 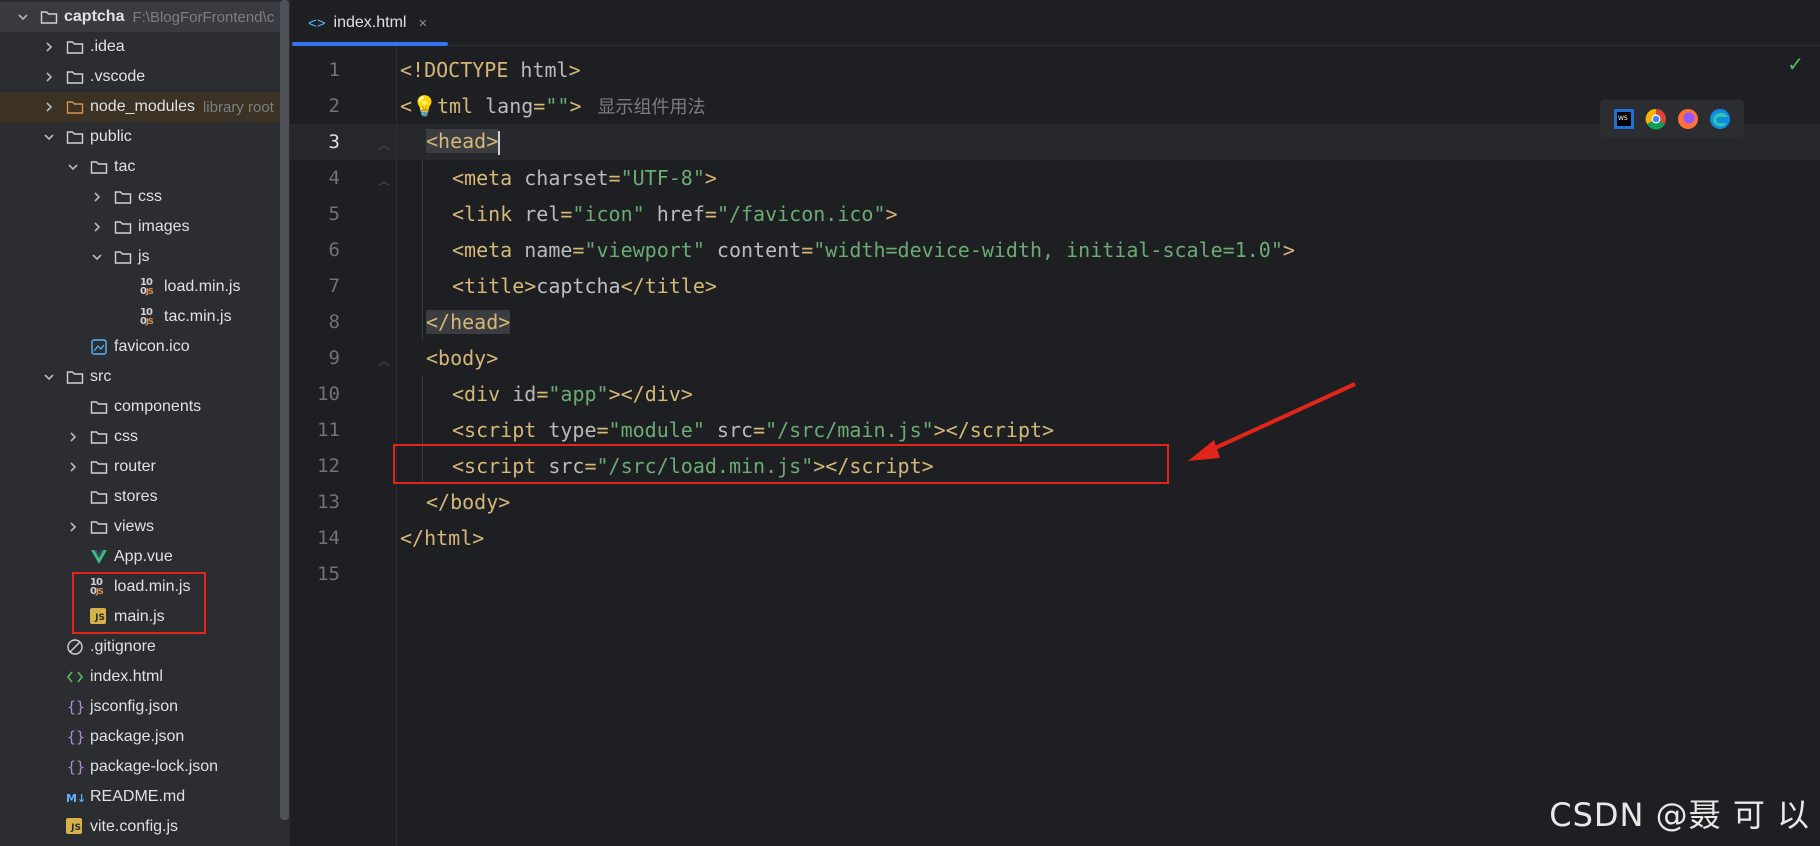 What do you see at coordinates (143, 377) in the screenshot?
I see `tree-item-src: src` at bounding box center [143, 377].